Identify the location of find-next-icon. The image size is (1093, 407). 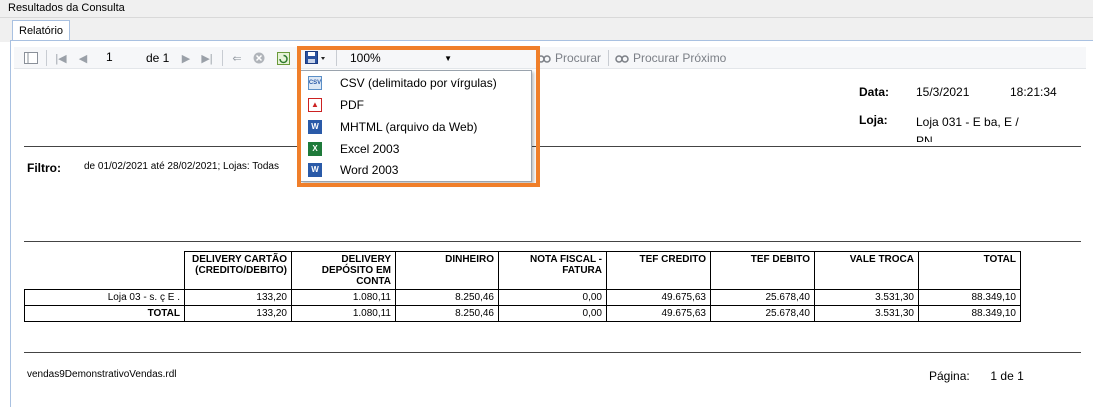
(622, 58).